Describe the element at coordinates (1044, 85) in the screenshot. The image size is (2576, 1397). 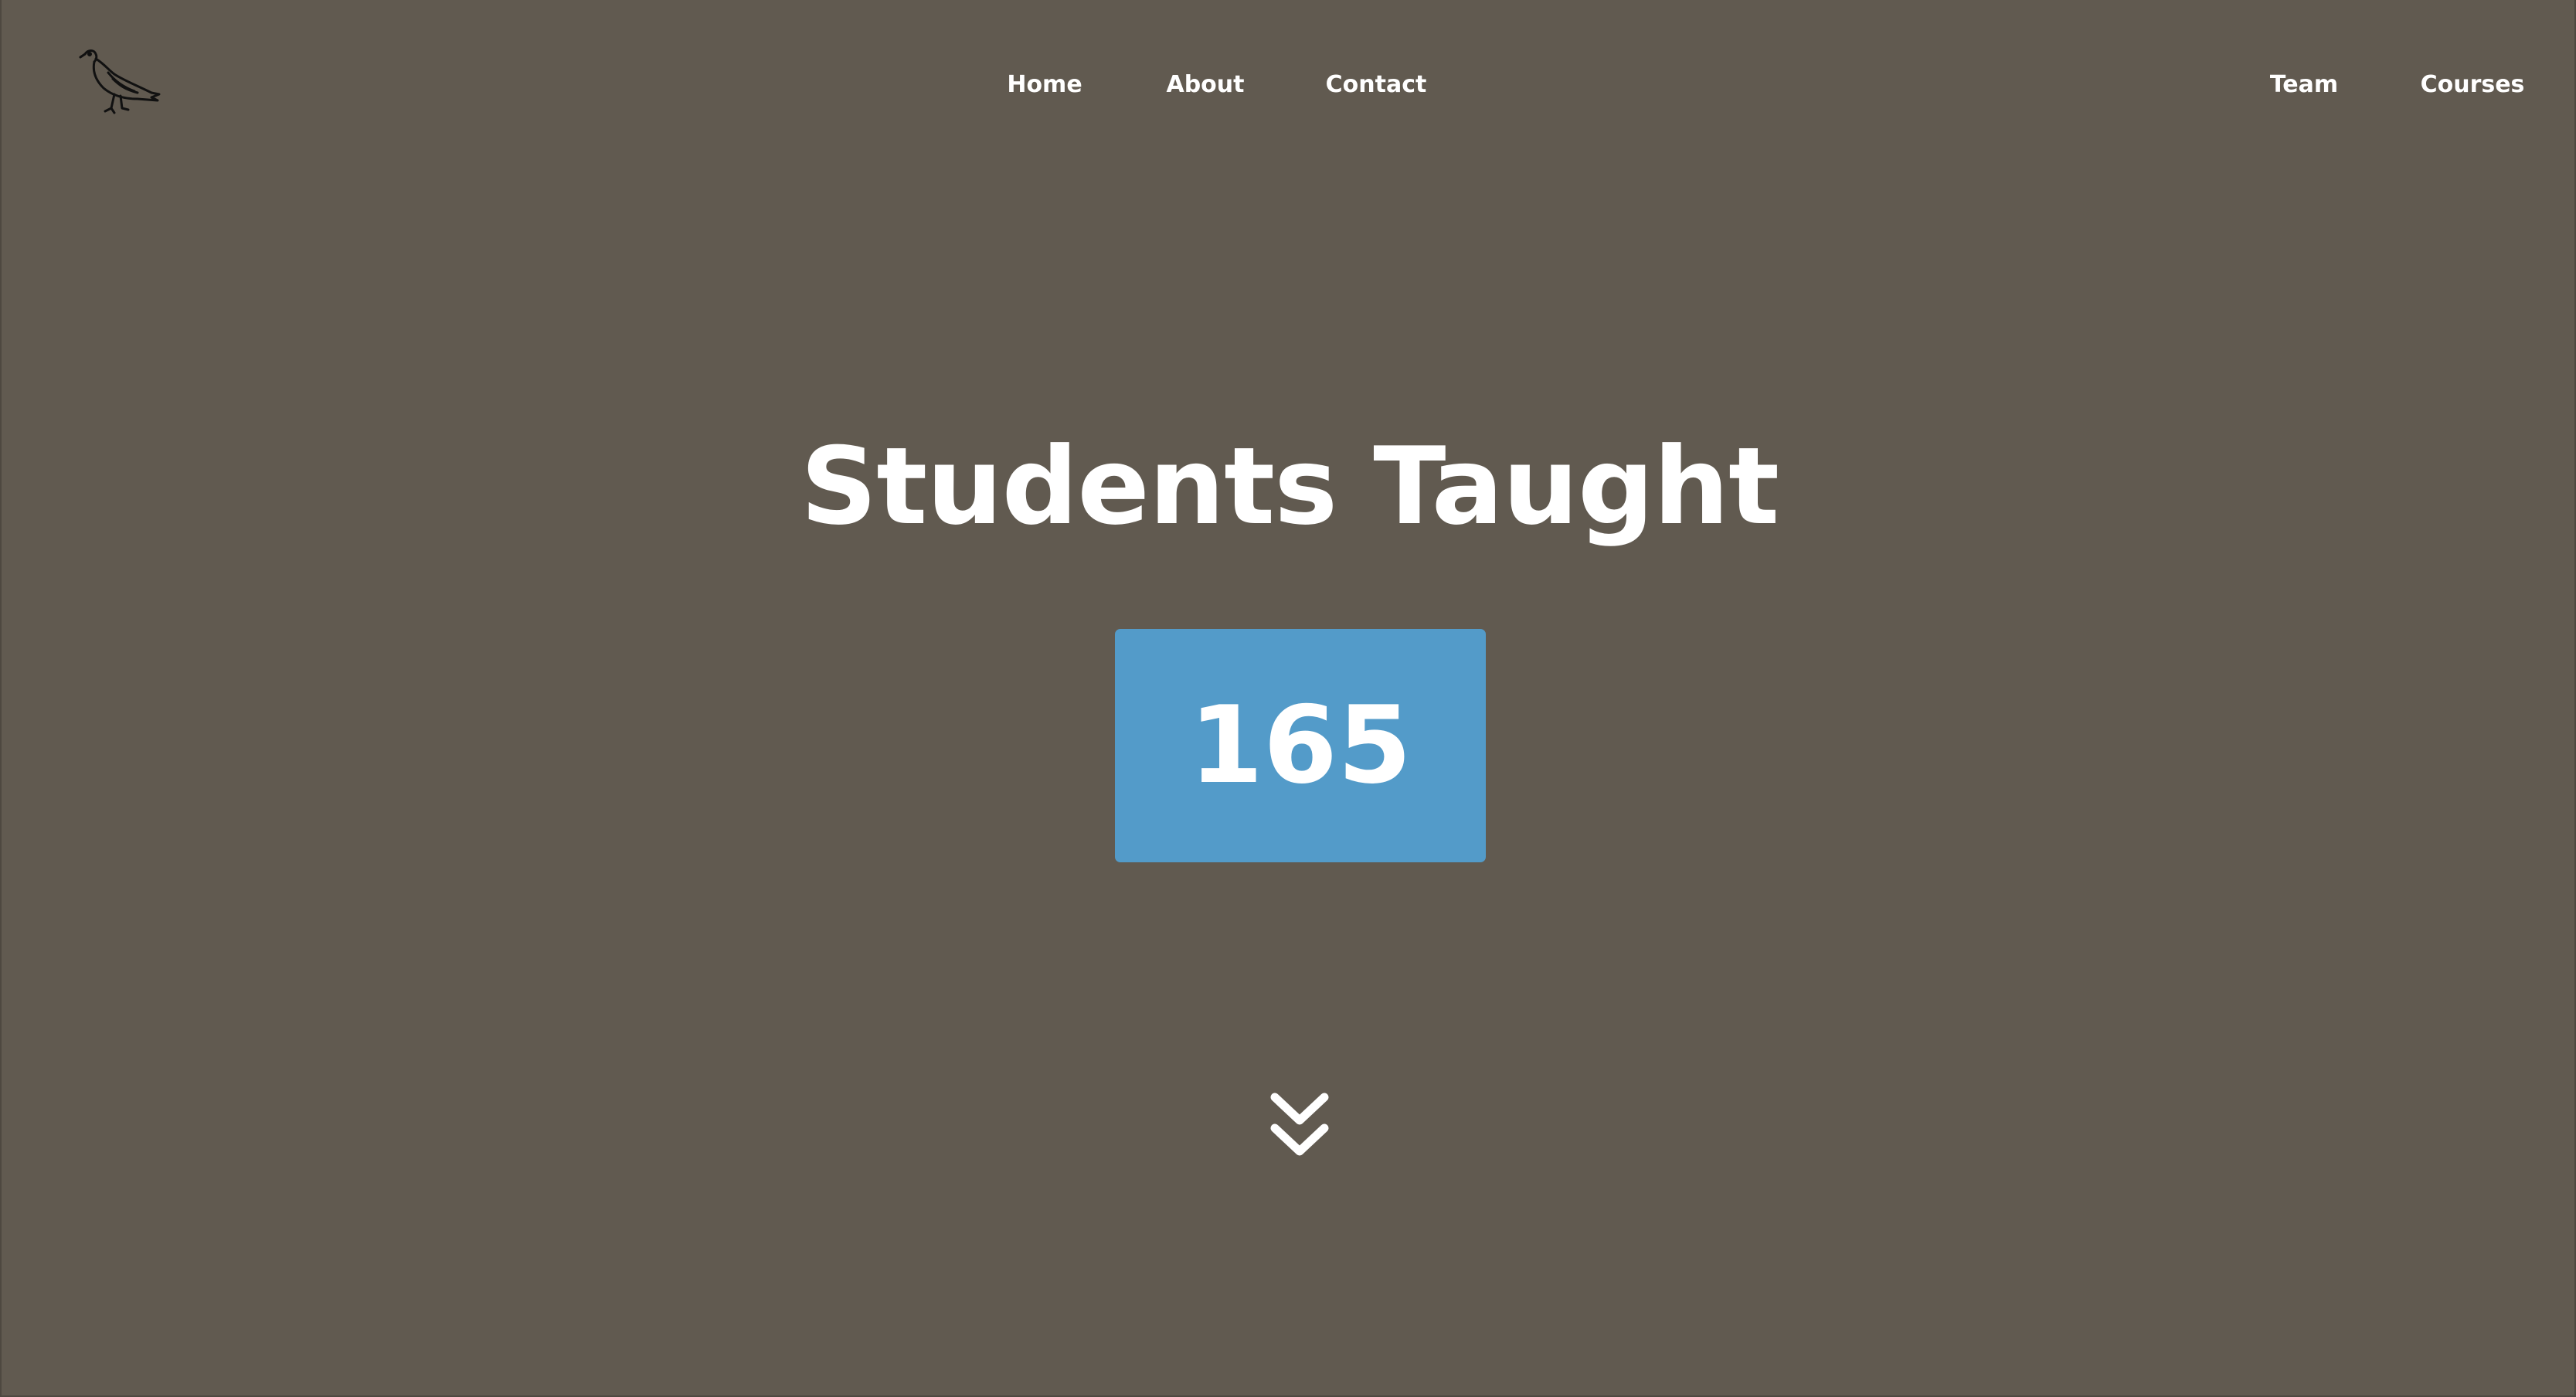
I see `nav-home: Home` at that location.